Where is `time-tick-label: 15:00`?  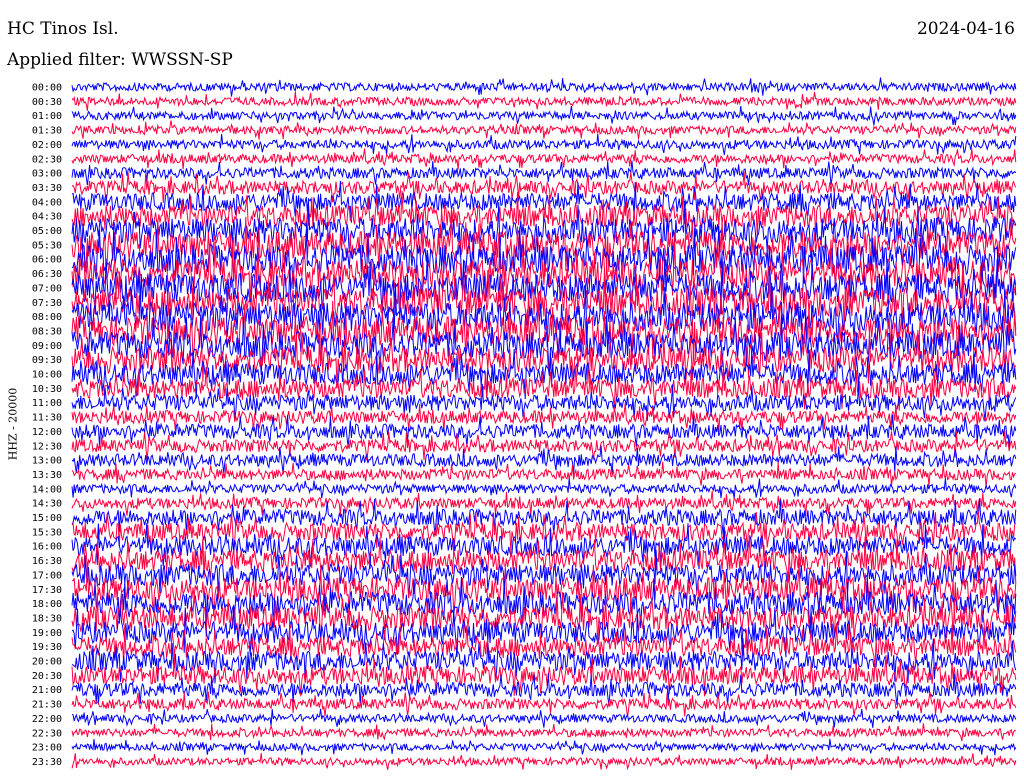
time-tick-label: 15:00 is located at coordinates (47, 518).